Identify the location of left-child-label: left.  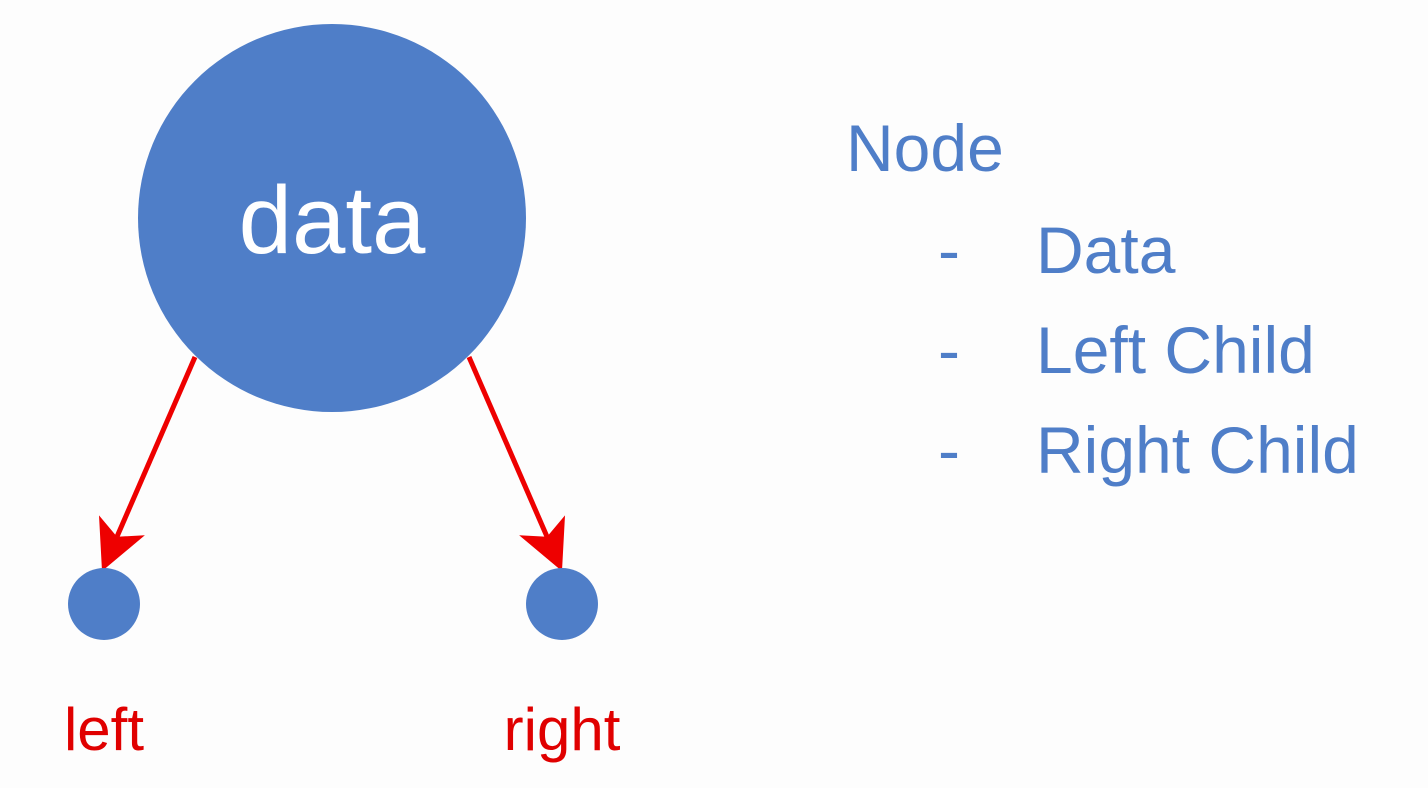
(104, 729).